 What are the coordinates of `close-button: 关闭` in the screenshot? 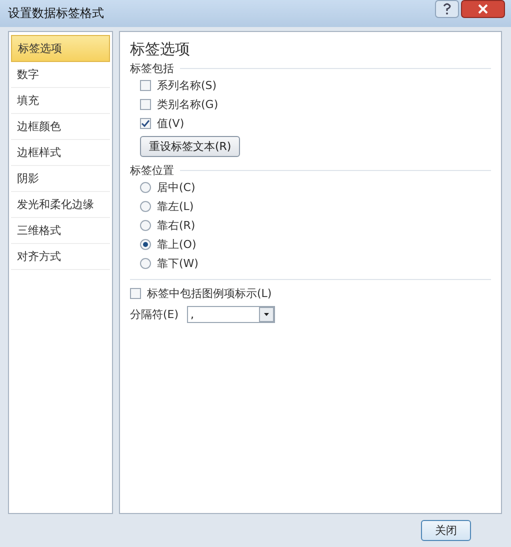 It's located at (446, 531).